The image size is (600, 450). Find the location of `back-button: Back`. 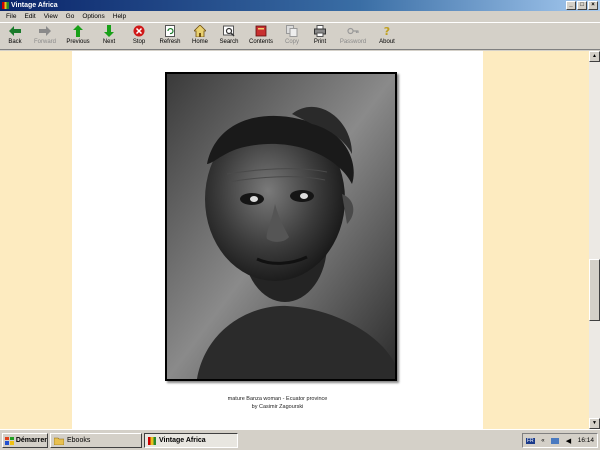

back-button: Back is located at coordinates (15, 36).